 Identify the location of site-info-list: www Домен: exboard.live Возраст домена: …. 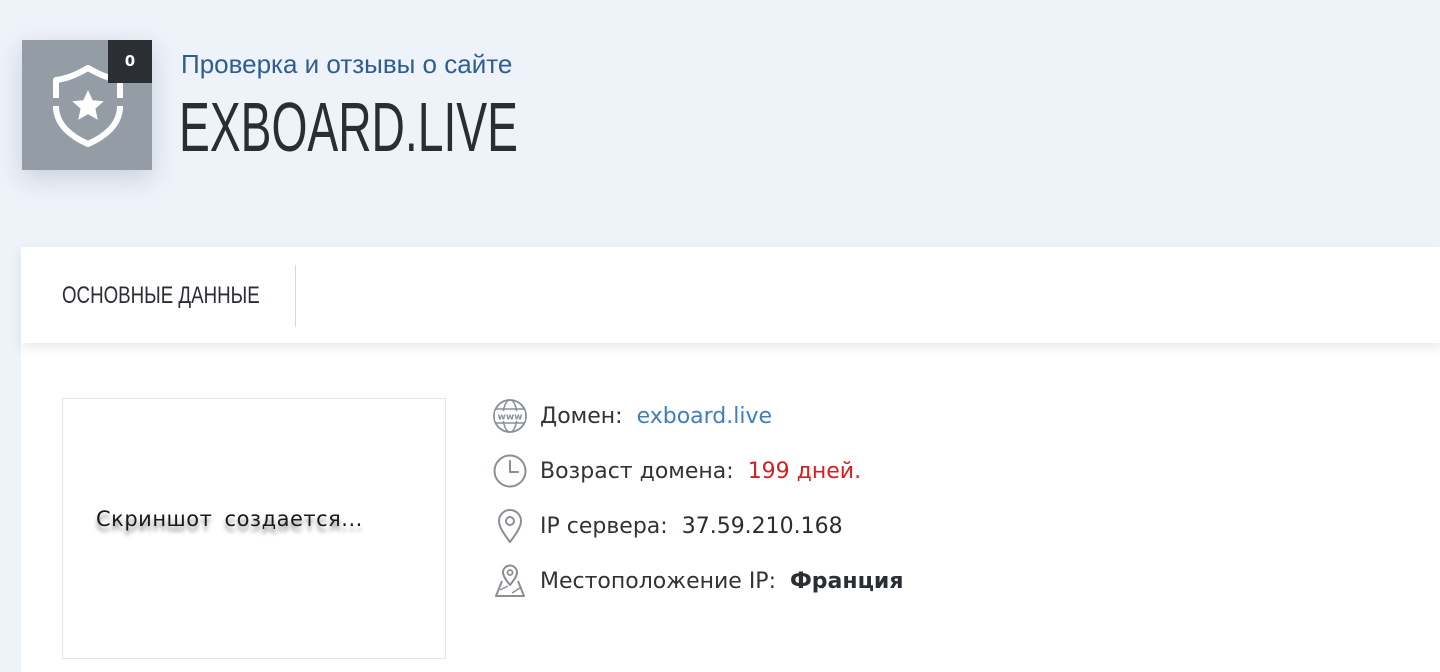
(697, 508).